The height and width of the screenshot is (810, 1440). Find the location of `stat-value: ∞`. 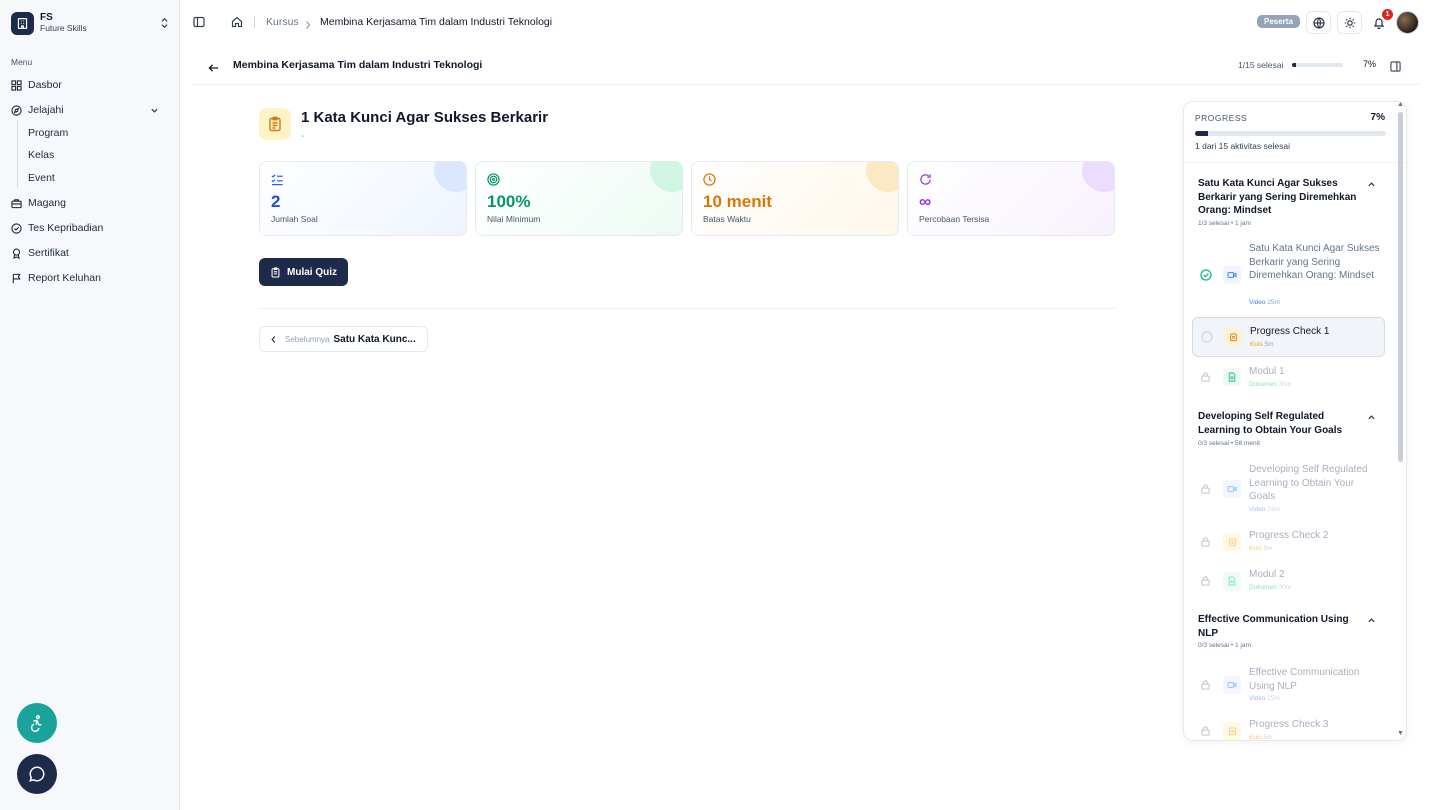

stat-value: ∞ is located at coordinates (925, 201).